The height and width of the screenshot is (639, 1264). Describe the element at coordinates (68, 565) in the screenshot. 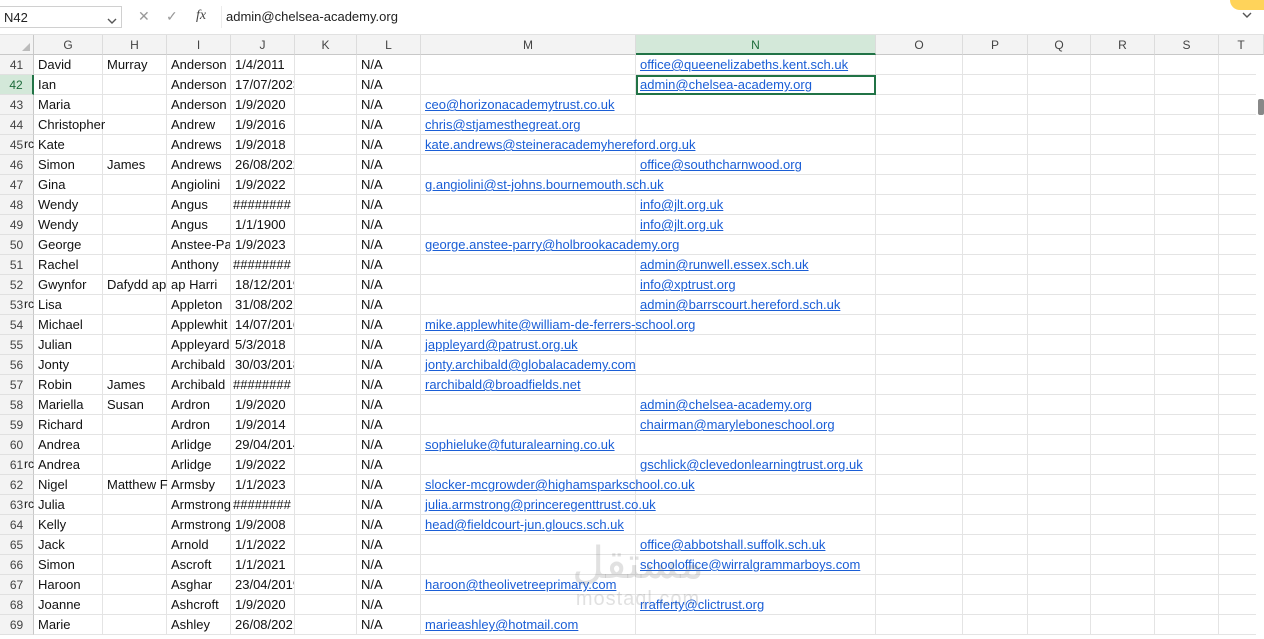

I see `cell-g: Simon` at that location.